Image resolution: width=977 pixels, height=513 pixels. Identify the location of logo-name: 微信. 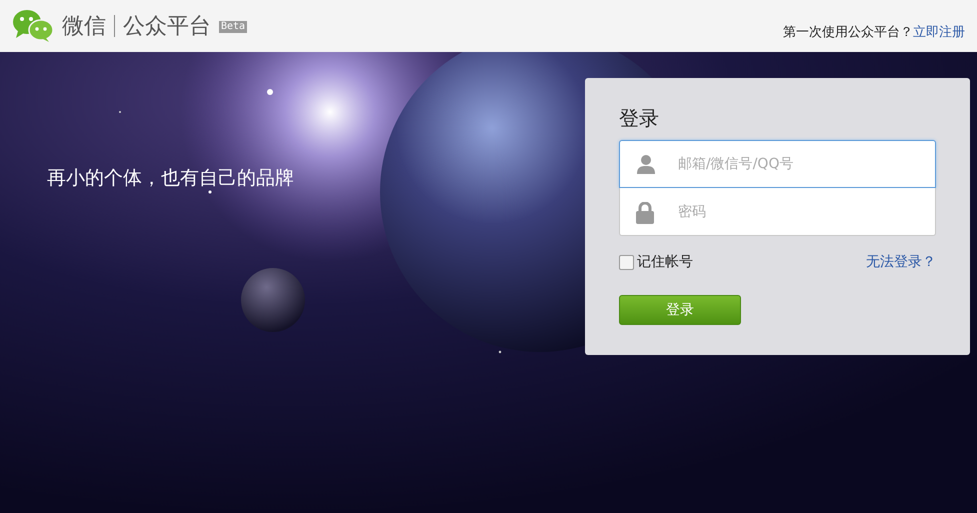
(84, 26).